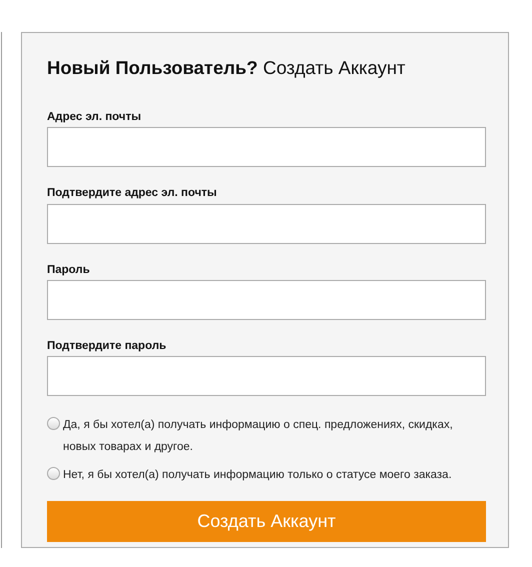 The image size is (532, 567). What do you see at coordinates (69, 270) in the screenshot?
I see `field-label: Пароль` at bounding box center [69, 270].